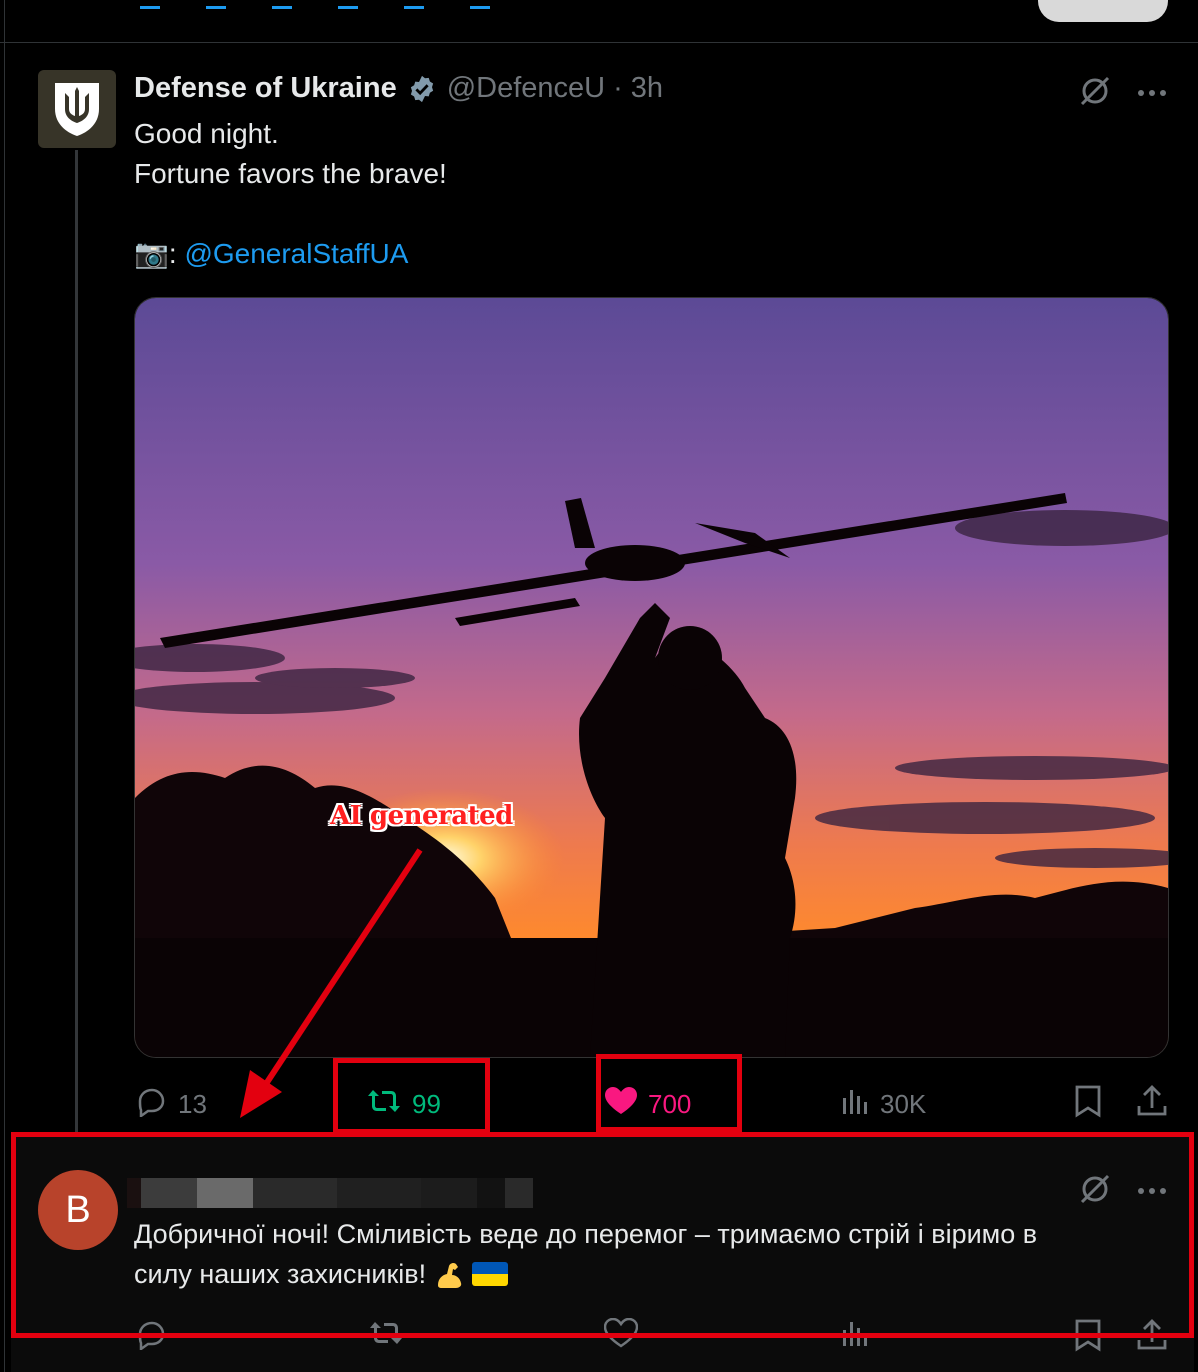 The height and width of the screenshot is (1372, 1198). What do you see at coordinates (526, 88) in the screenshot?
I see `author-handle: @DefenceU` at bounding box center [526, 88].